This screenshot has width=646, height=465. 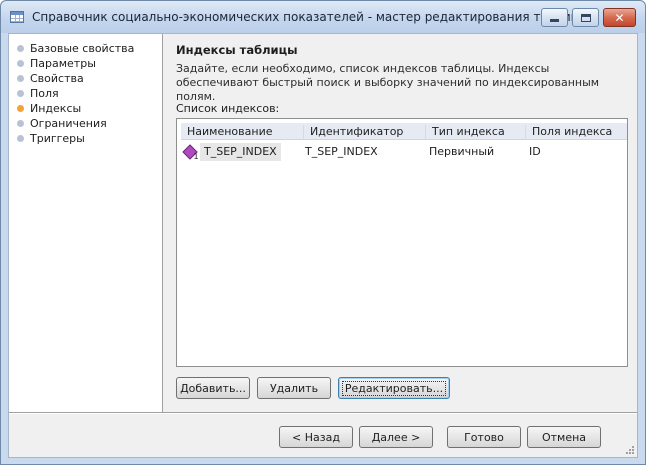 I want to click on step-label: Поля, so click(x=44, y=93).